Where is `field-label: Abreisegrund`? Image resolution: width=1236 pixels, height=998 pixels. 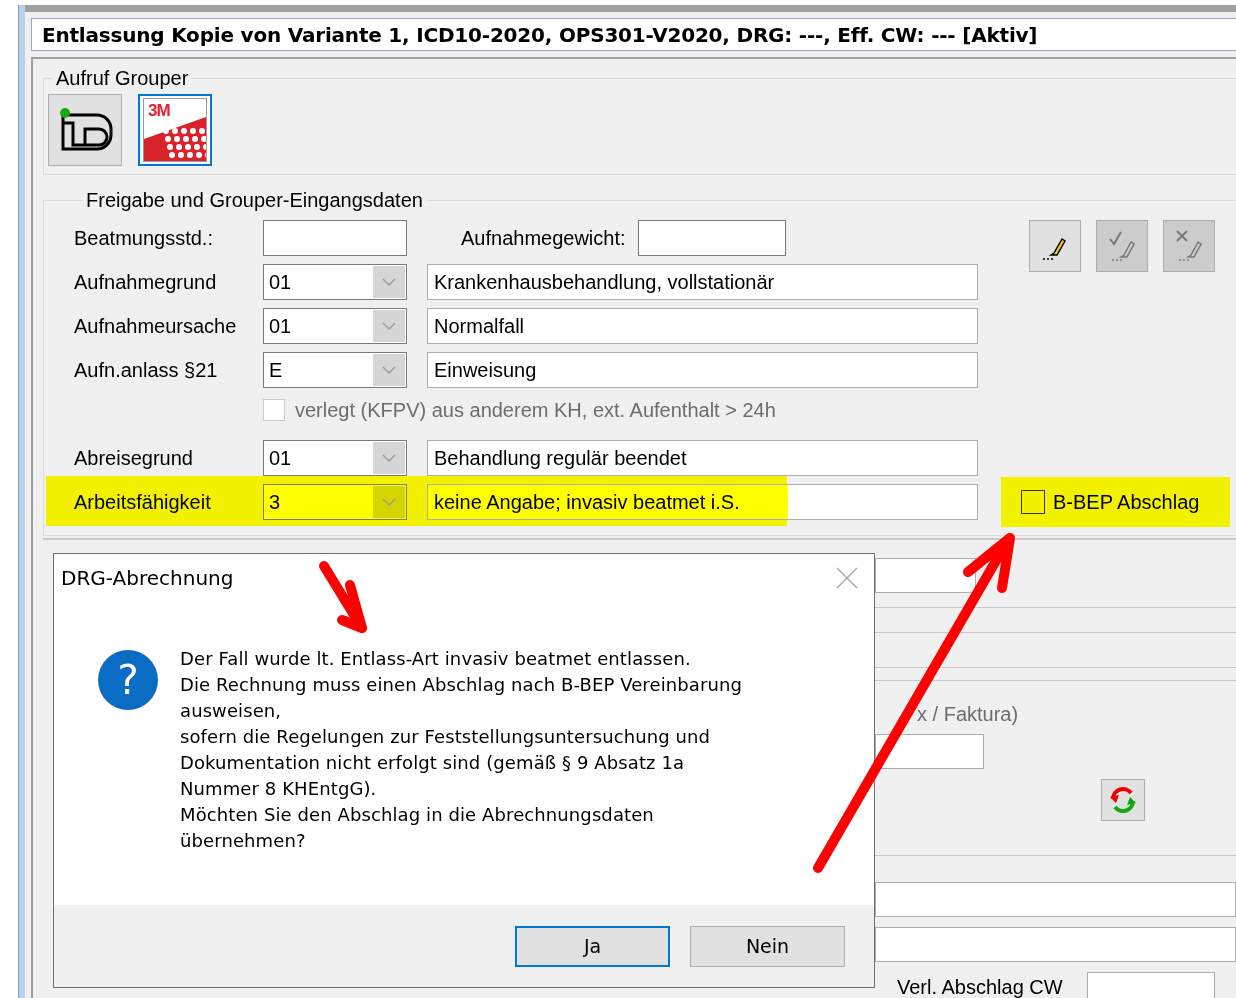 field-label: Abreisegrund is located at coordinates (134, 458).